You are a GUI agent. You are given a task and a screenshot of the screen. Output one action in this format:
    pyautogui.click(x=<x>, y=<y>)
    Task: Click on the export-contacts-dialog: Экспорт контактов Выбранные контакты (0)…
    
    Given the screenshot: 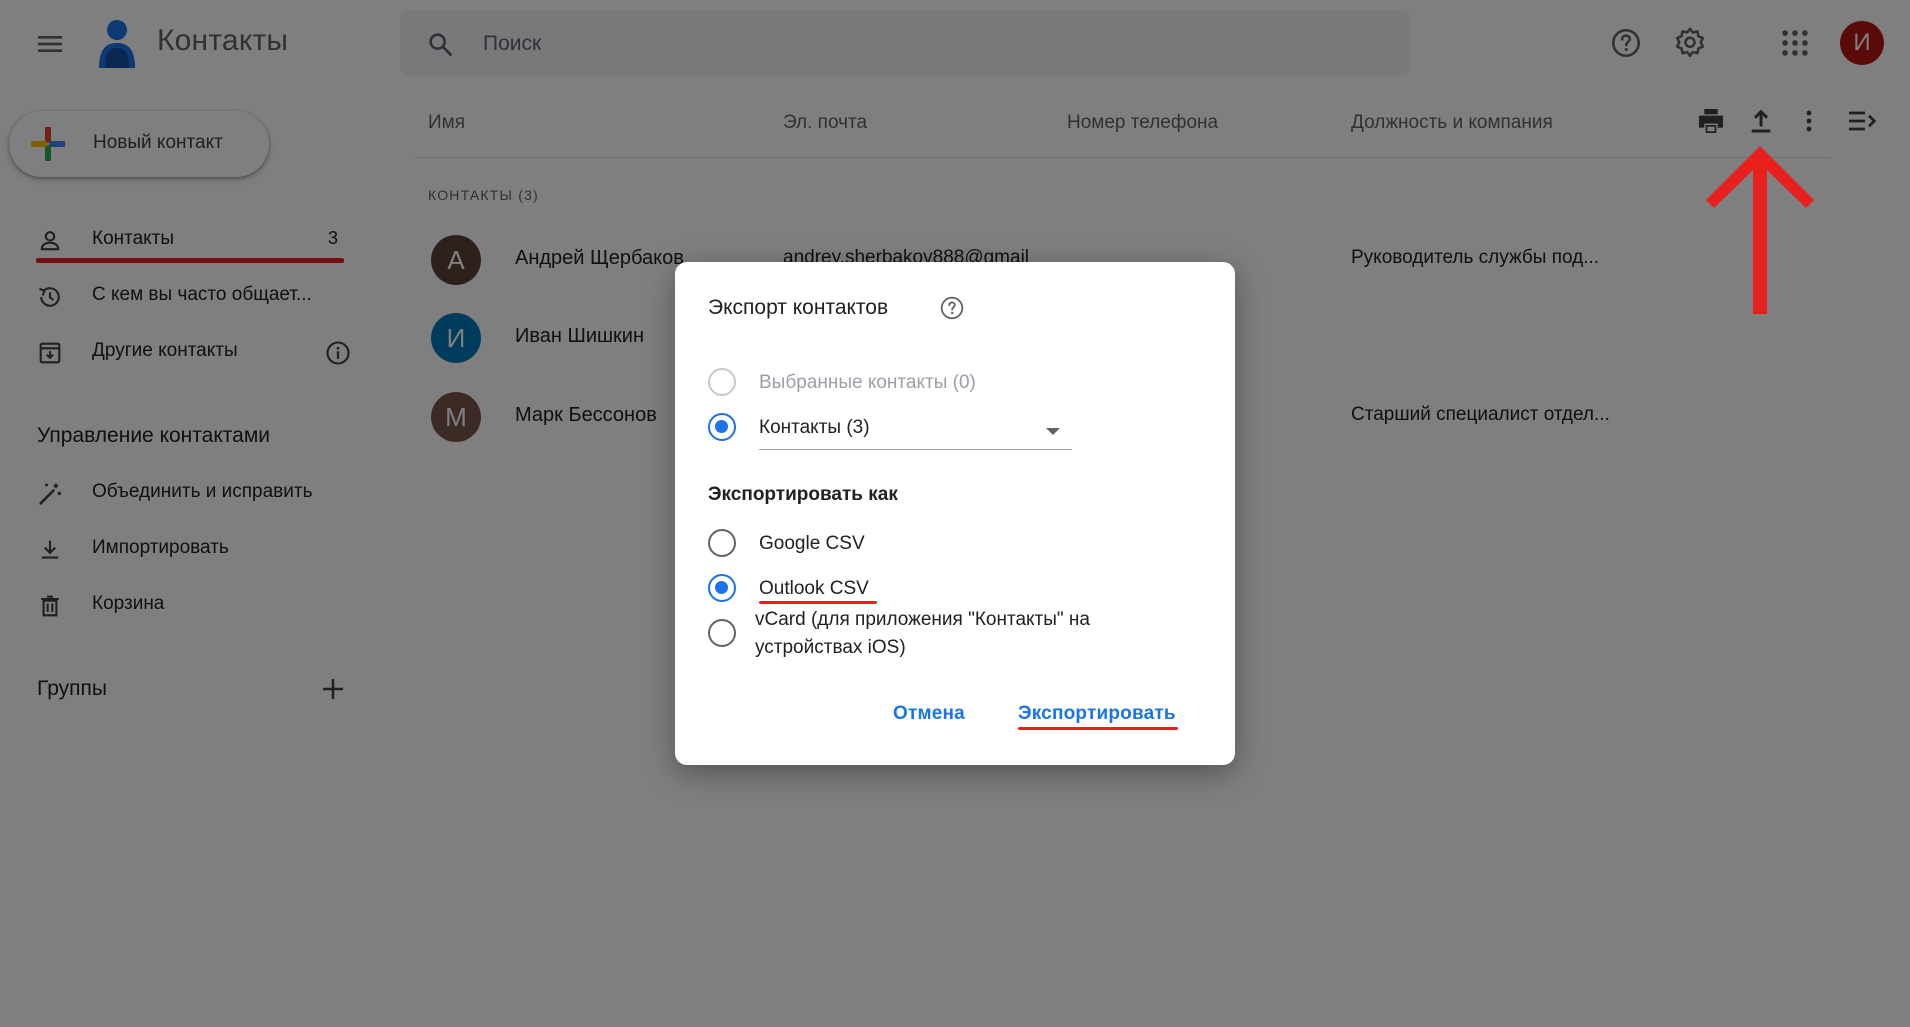 What is the action you would take?
    pyautogui.click(x=955, y=513)
    